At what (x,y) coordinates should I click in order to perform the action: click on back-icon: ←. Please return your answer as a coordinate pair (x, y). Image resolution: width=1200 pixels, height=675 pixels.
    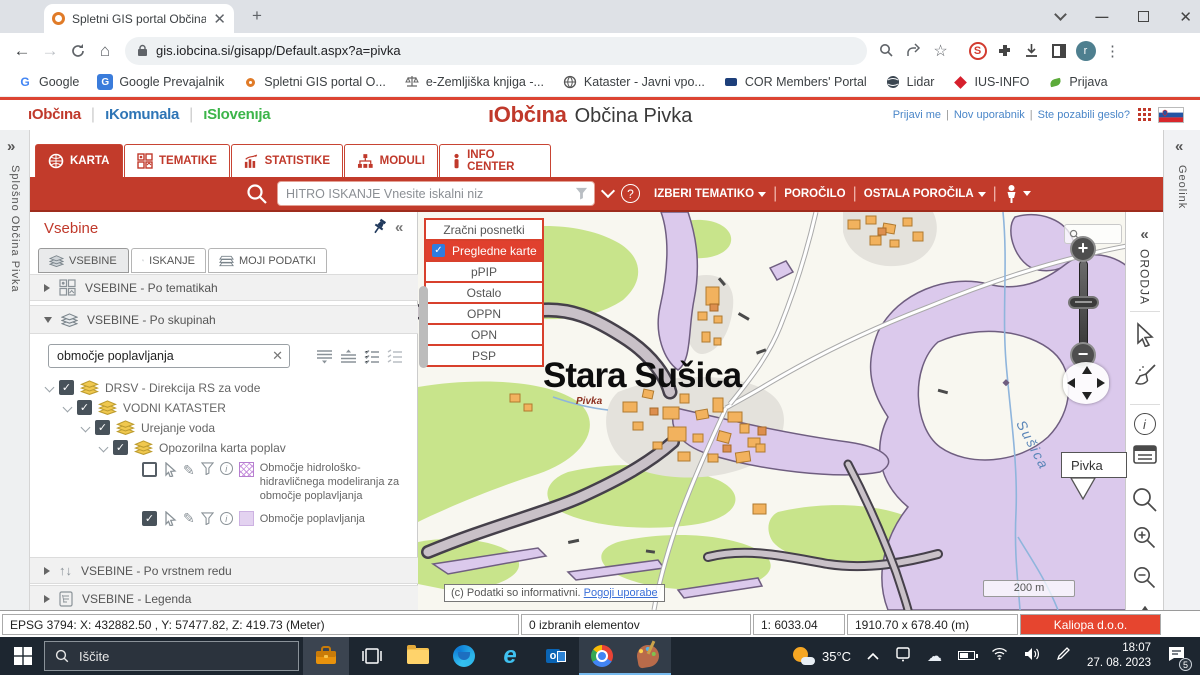
    Looking at the image, I should click on (22, 51).